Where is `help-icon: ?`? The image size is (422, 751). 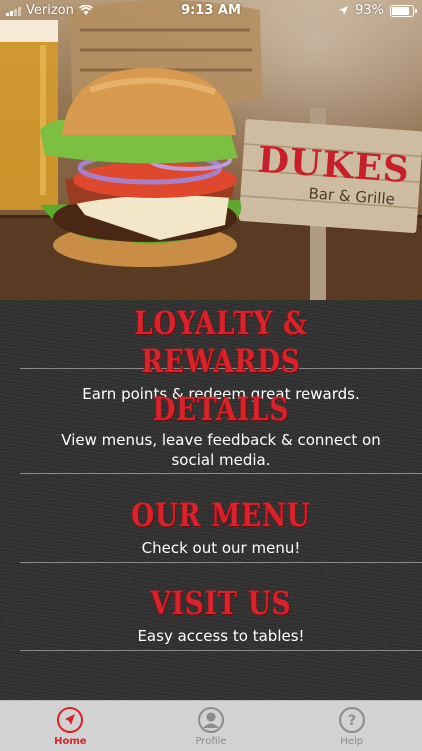
help-icon: ? is located at coordinates (351, 720).